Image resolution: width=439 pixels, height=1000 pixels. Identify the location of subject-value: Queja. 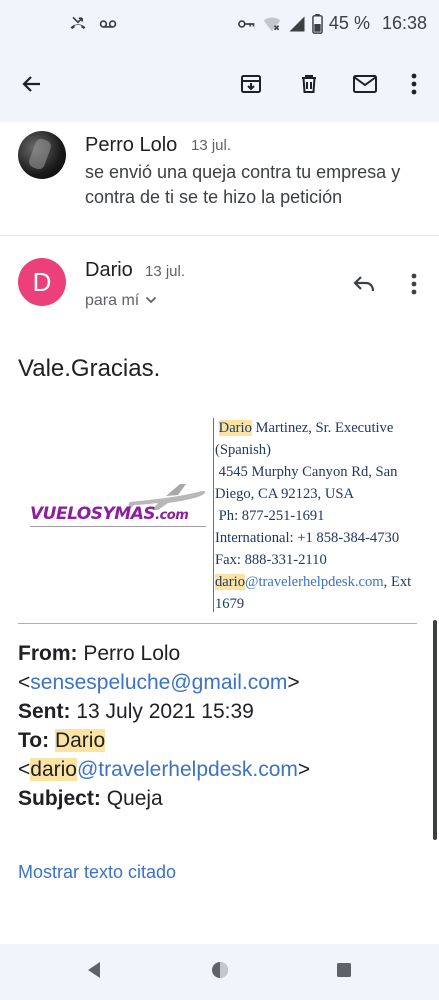
(134, 798).